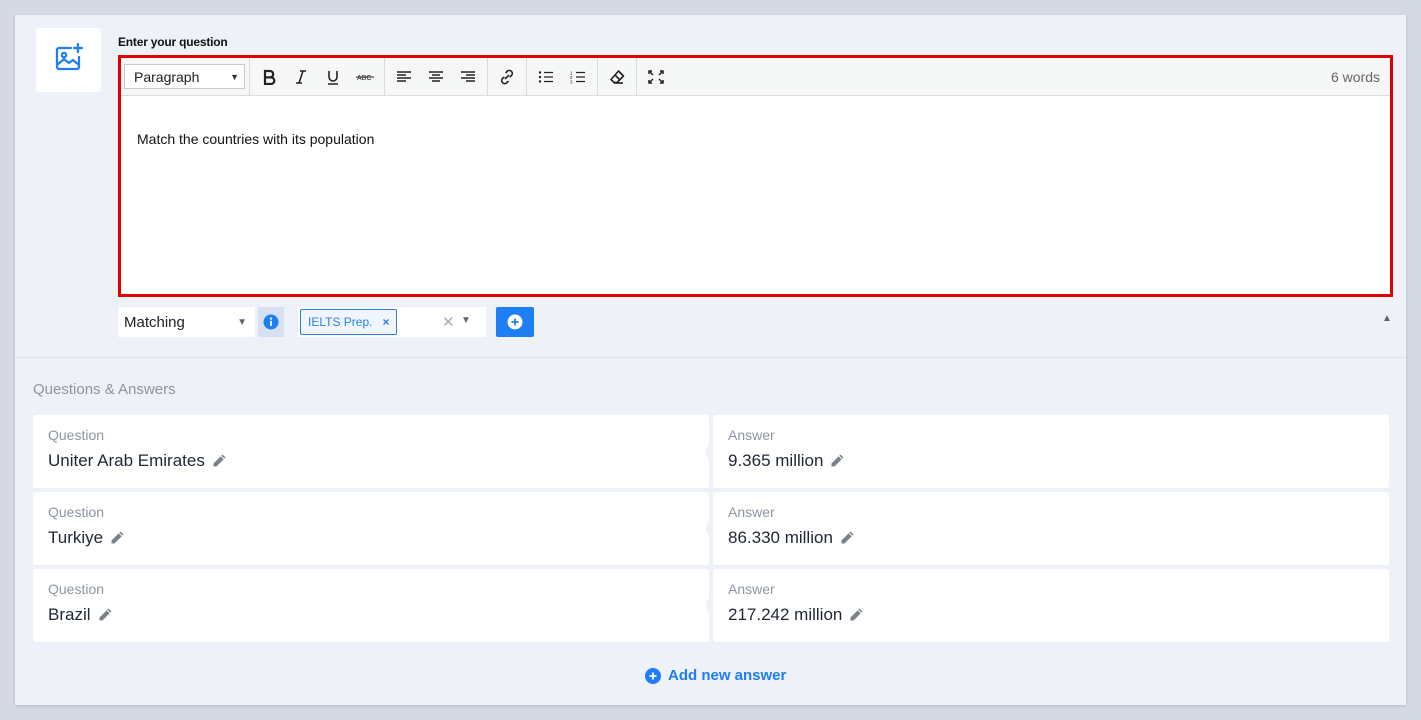 The image size is (1421, 720). What do you see at coordinates (448, 322) in the screenshot?
I see `clear-icon: ✕` at bounding box center [448, 322].